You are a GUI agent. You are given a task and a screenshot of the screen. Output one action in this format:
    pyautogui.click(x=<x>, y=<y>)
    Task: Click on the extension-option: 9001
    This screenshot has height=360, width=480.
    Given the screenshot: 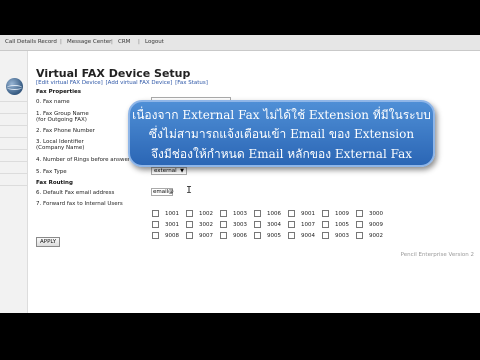 What is the action you would take?
    pyautogui.click(x=301, y=213)
    